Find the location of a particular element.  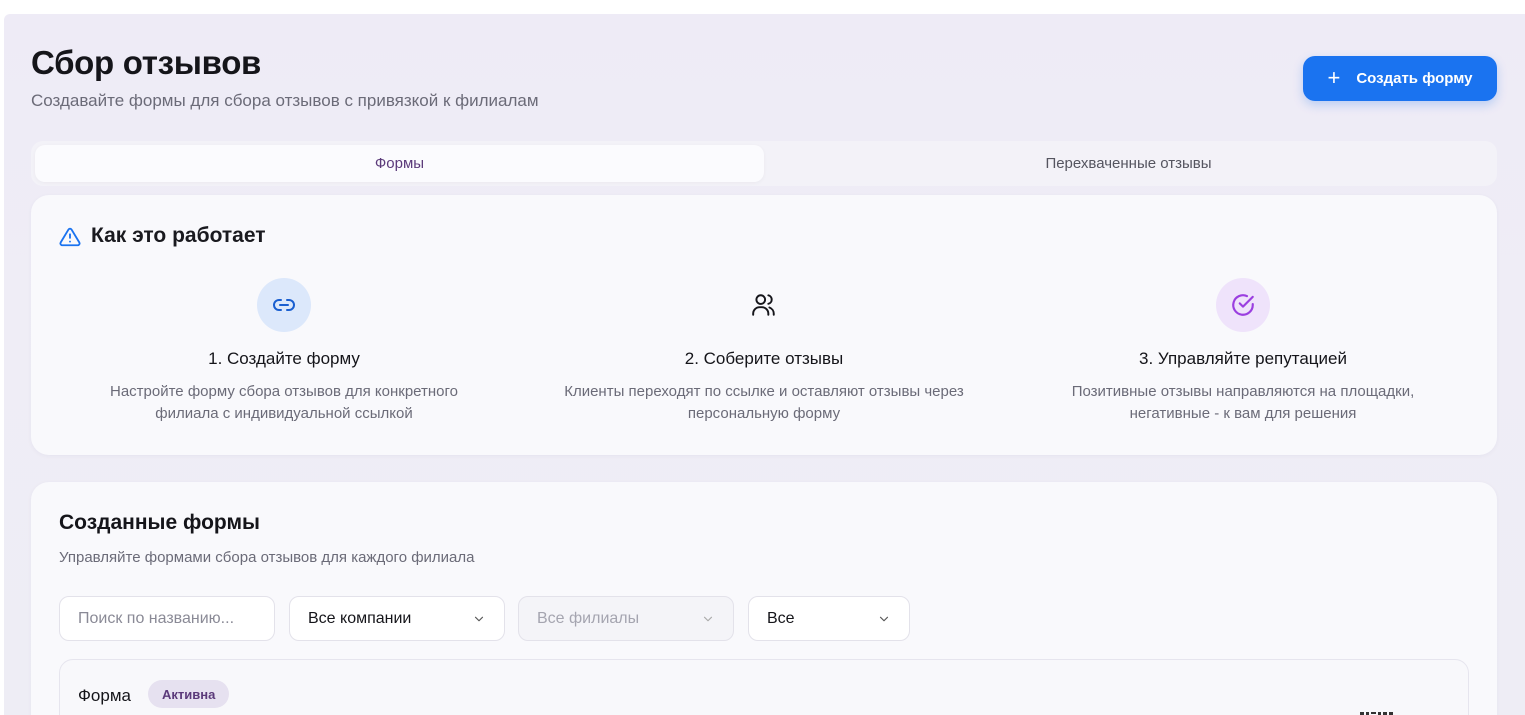

status-select: Все is located at coordinates (829, 618).